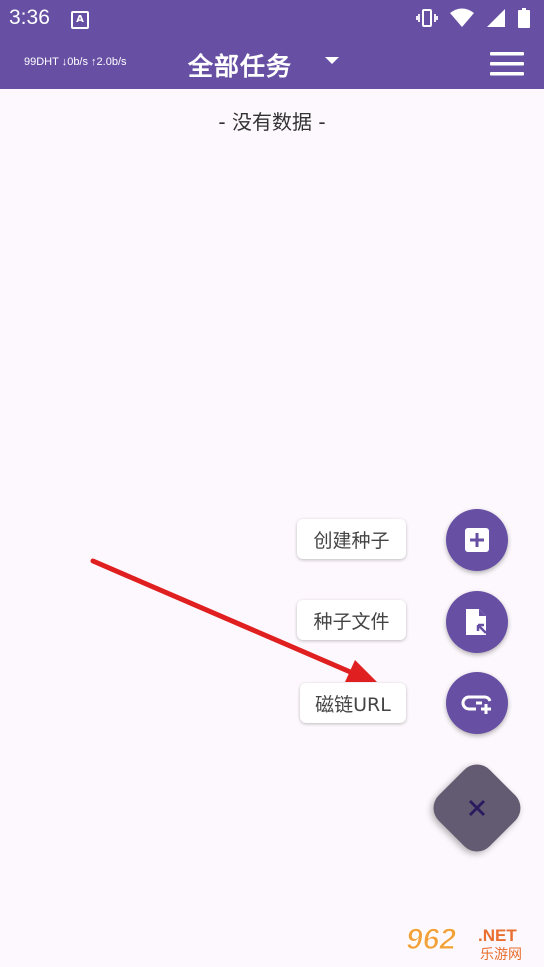 The width and height of the screenshot is (544, 967). What do you see at coordinates (497, 935) in the screenshot?
I see `watermark-suffix: .NET` at bounding box center [497, 935].